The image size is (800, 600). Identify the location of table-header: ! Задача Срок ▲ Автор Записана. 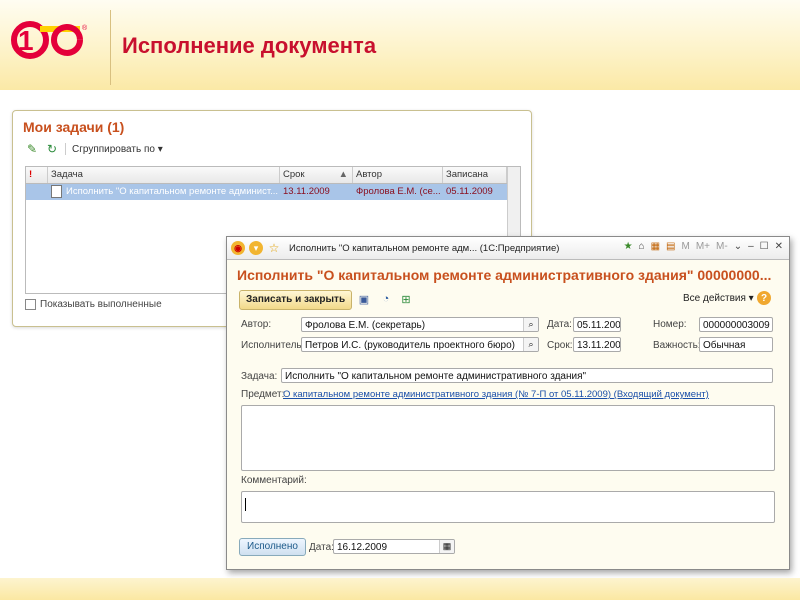
(273, 175).